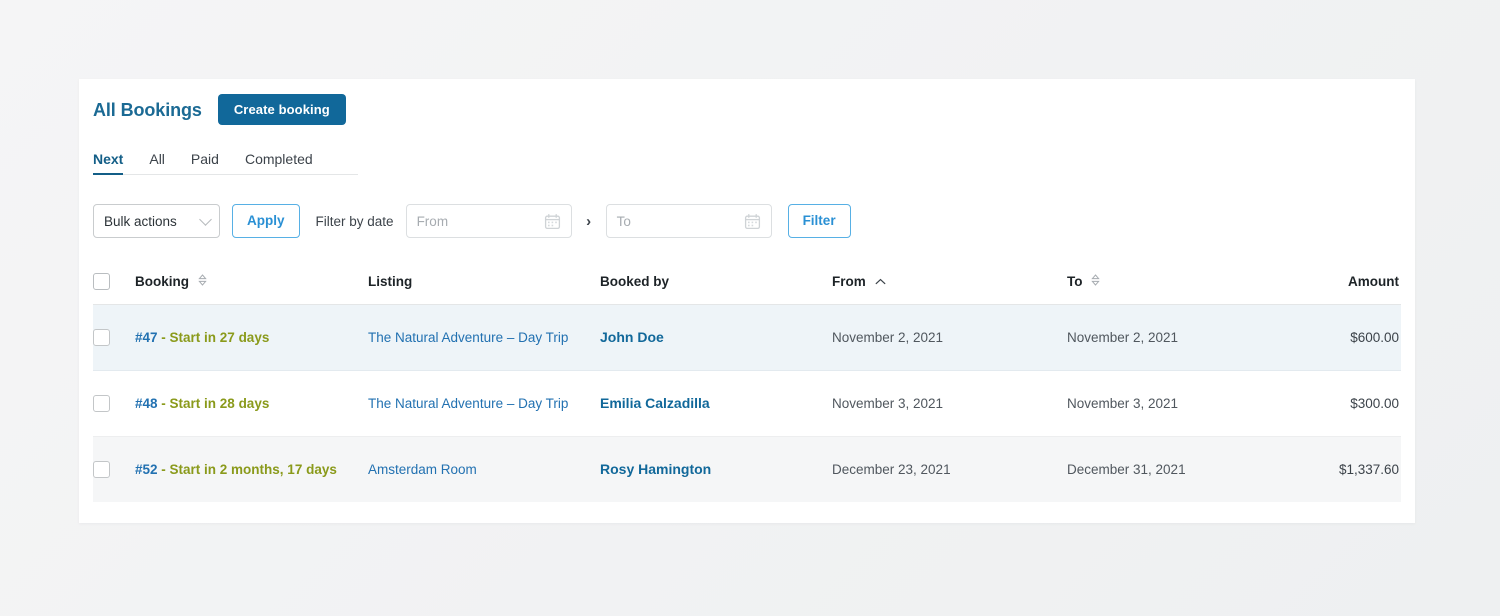 Image resolution: width=1500 pixels, height=616 pixels. I want to click on tab-all: All, so click(157, 163).